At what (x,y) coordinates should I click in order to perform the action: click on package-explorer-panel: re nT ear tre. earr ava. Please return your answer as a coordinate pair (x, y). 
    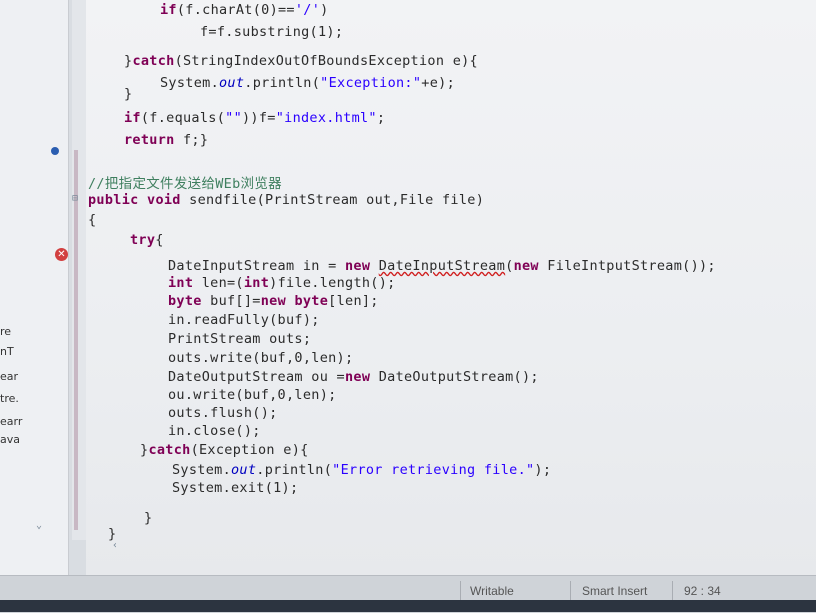
    Looking at the image, I should click on (34, 287).